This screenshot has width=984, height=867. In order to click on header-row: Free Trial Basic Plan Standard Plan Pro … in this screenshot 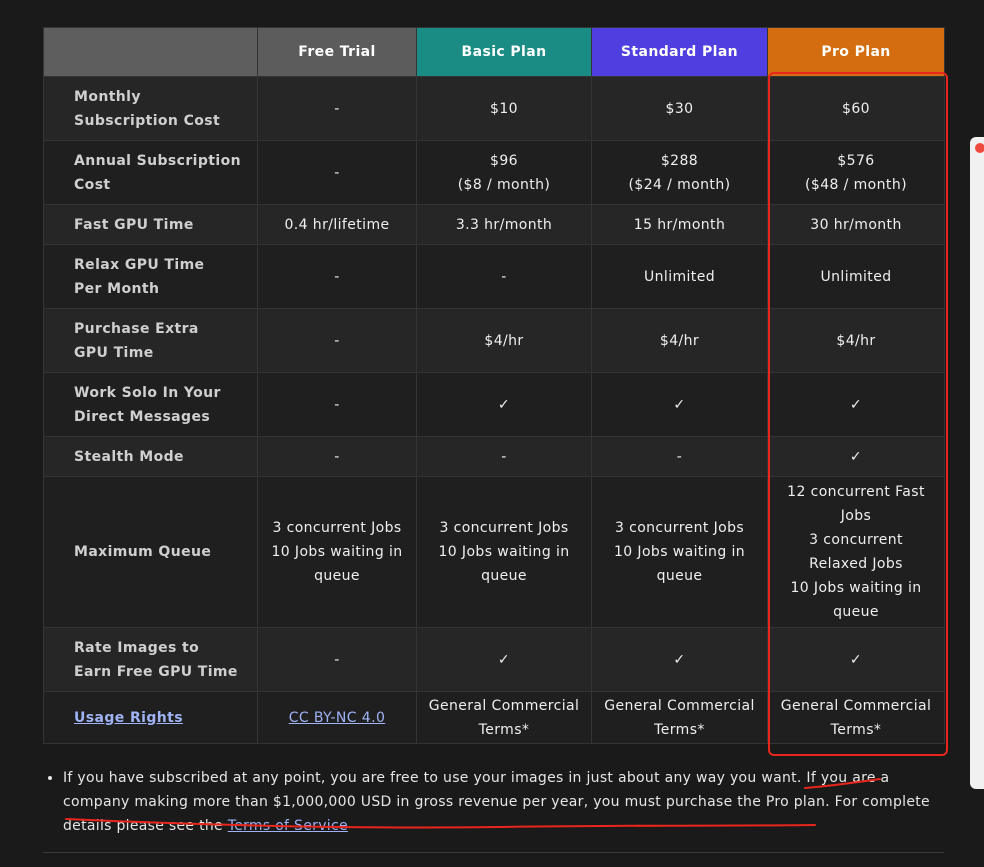, I will do `click(494, 52)`.